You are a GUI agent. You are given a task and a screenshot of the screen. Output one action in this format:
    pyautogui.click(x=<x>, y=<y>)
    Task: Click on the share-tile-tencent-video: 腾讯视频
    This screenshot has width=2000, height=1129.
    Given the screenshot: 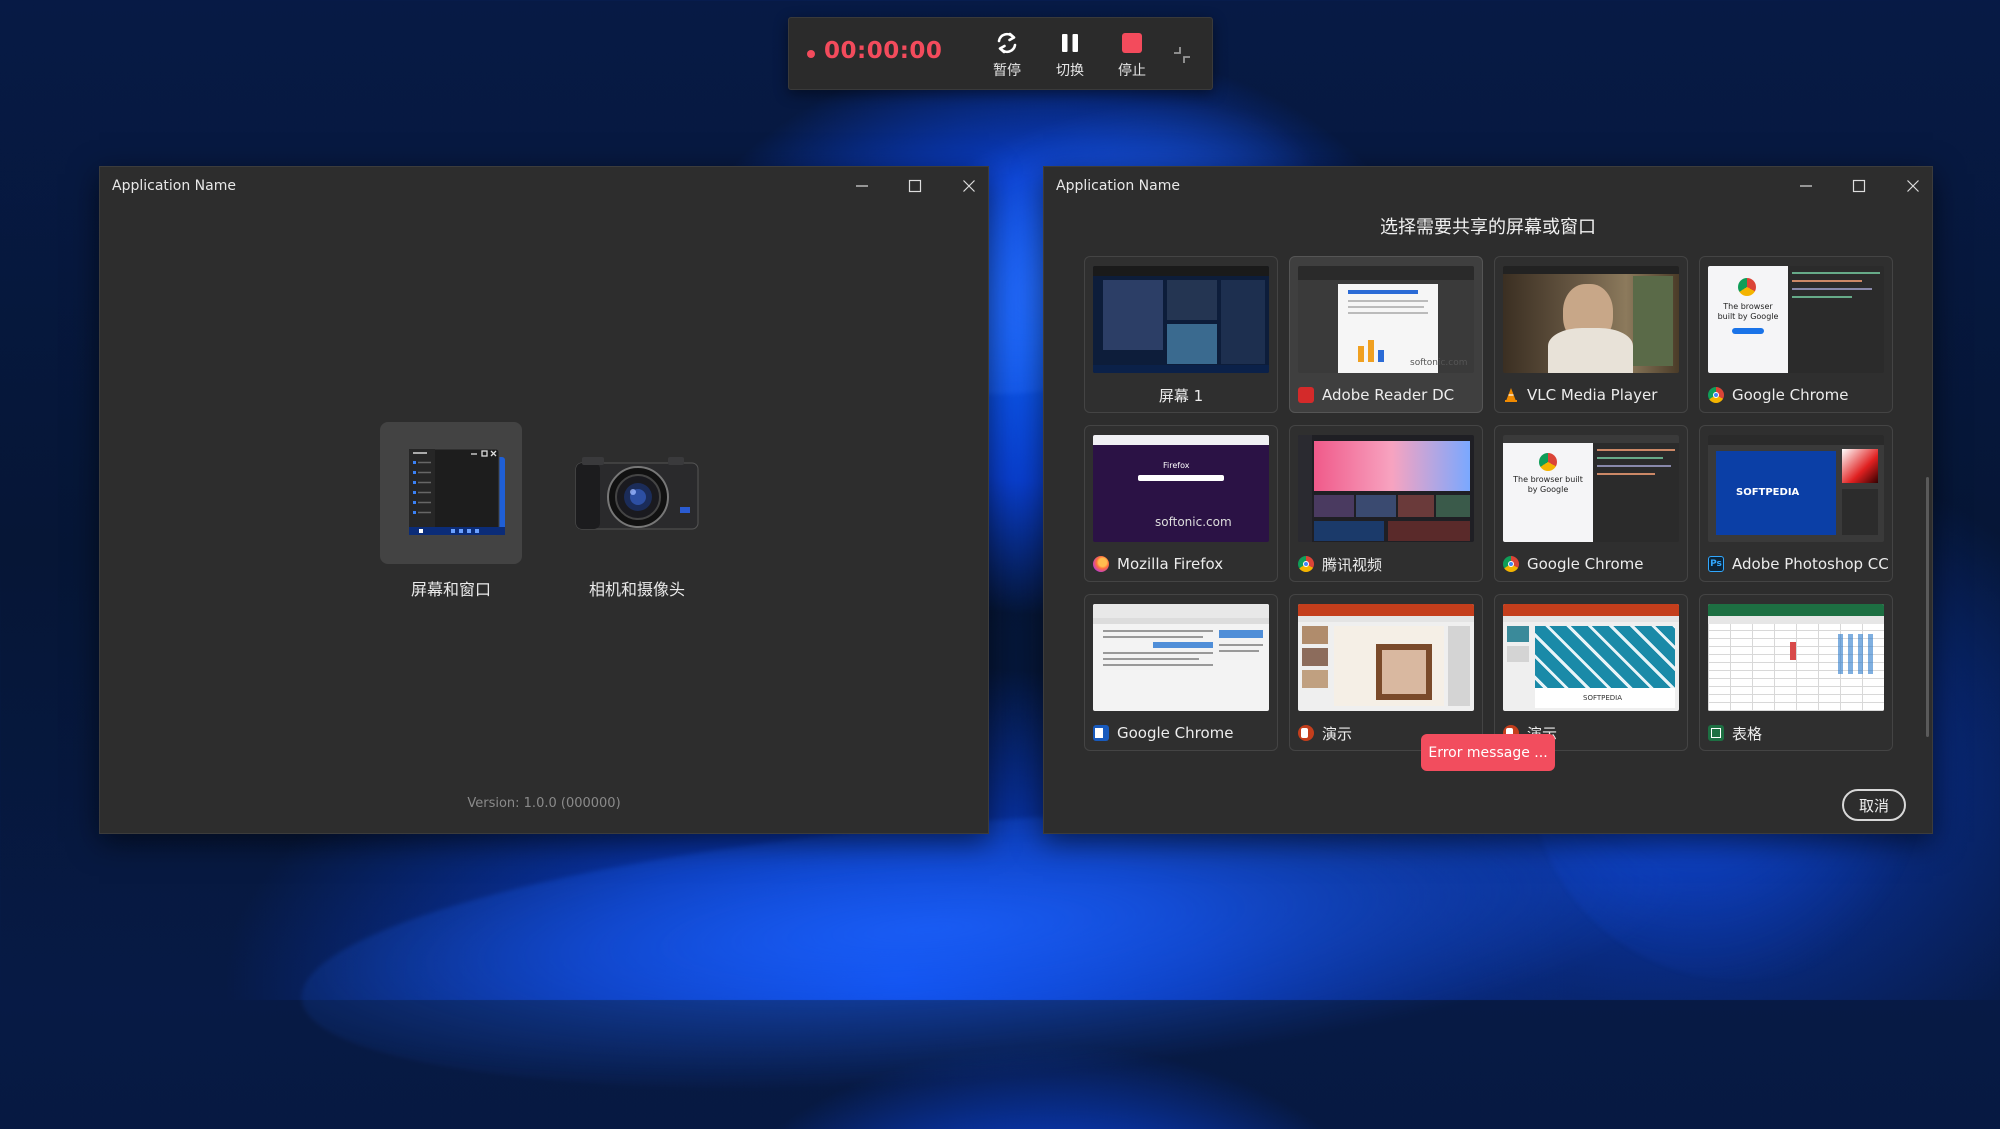 What is the action you would take?
    pyautogui.click(x=1386, y=503)
    